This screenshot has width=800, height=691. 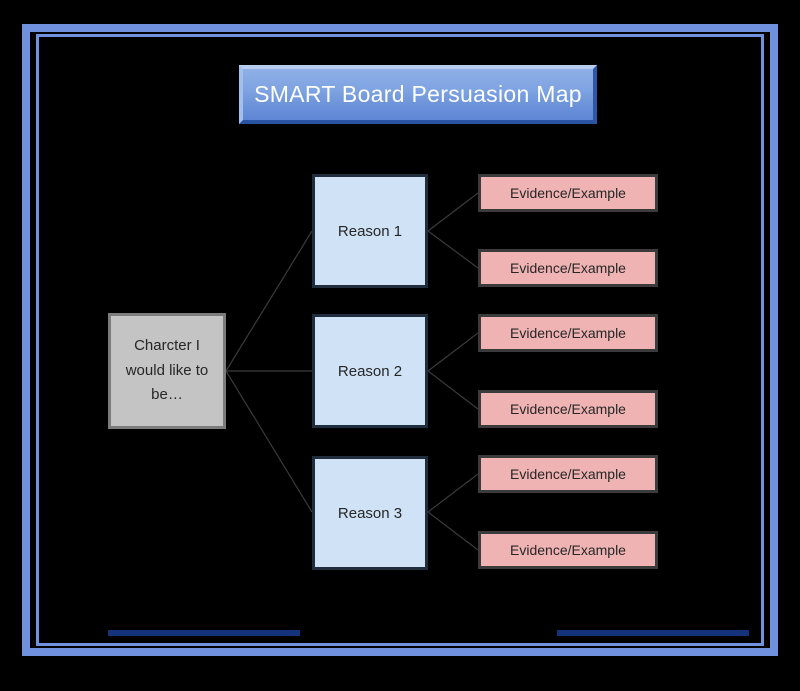 I want to click on evidence-node-3-1: Evidence/Example, so click(x=568, y=474).